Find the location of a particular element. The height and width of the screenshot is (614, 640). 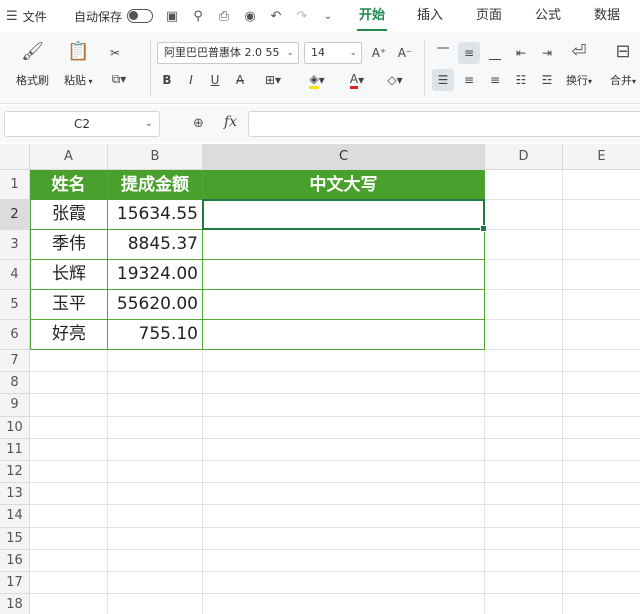

save-icon: ▣ is located at coordinates (172, 16).